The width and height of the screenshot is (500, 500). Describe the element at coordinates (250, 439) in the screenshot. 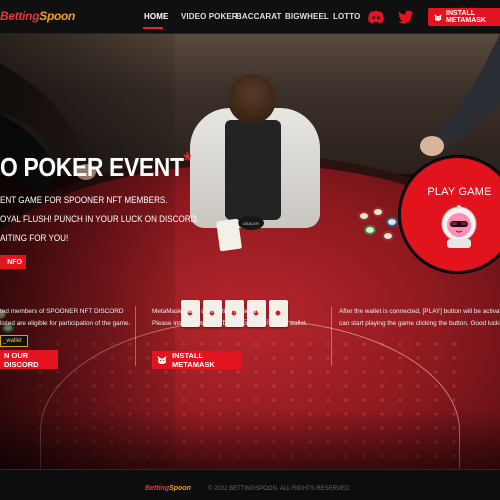

I see `hero-bottom-fade` at that location.